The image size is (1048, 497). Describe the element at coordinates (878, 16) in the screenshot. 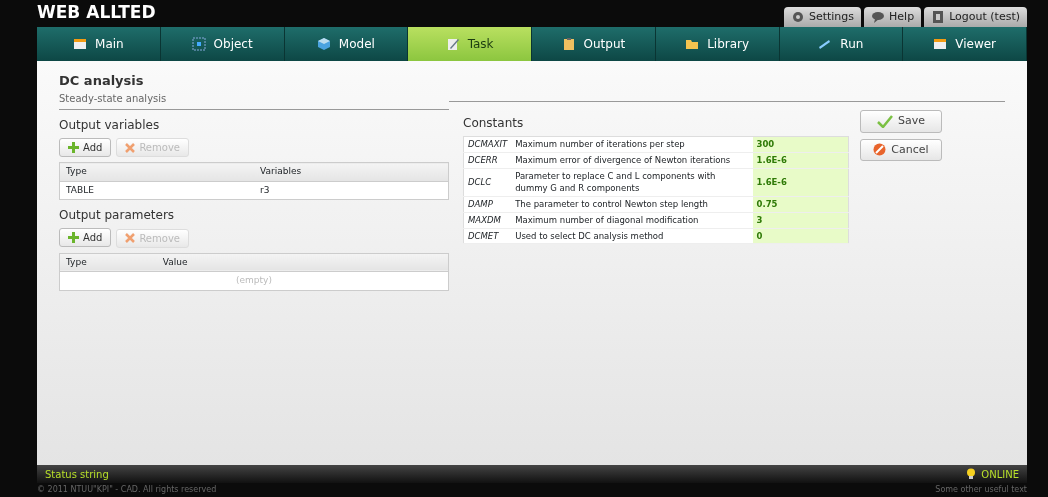

I see `speech-bubble-icon` at that location.